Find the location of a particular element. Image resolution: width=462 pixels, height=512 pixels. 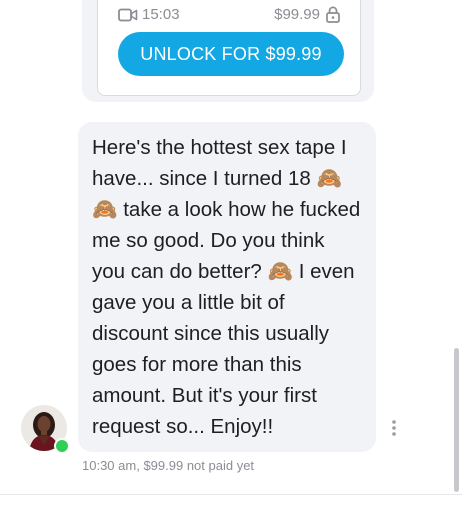

sender-avatar is located at coordinates (45, 429).